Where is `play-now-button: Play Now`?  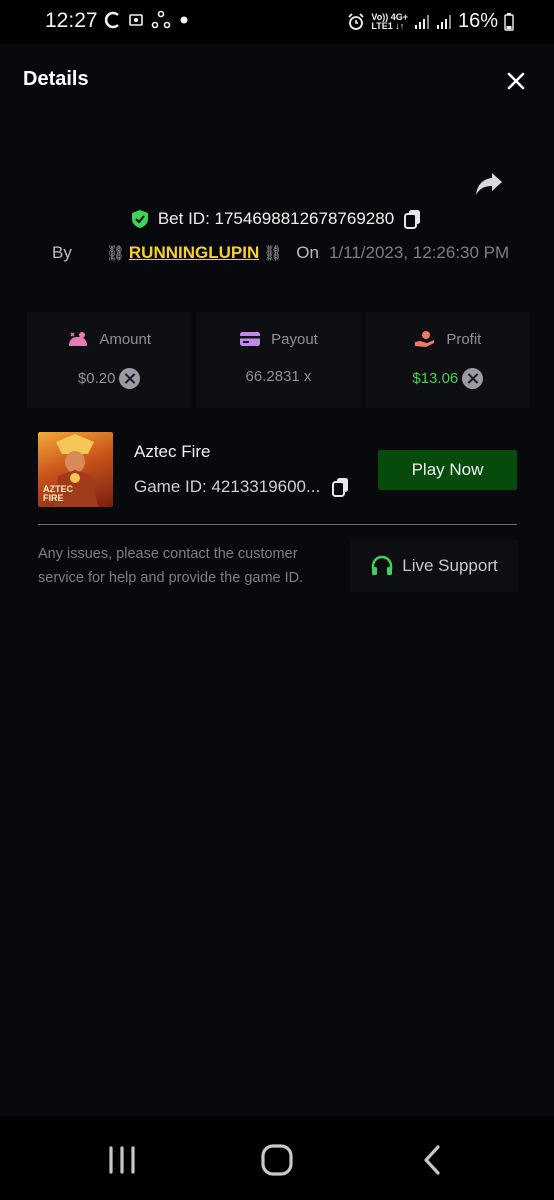 play-now-button: Play Now is located at coordinates (447, 470).